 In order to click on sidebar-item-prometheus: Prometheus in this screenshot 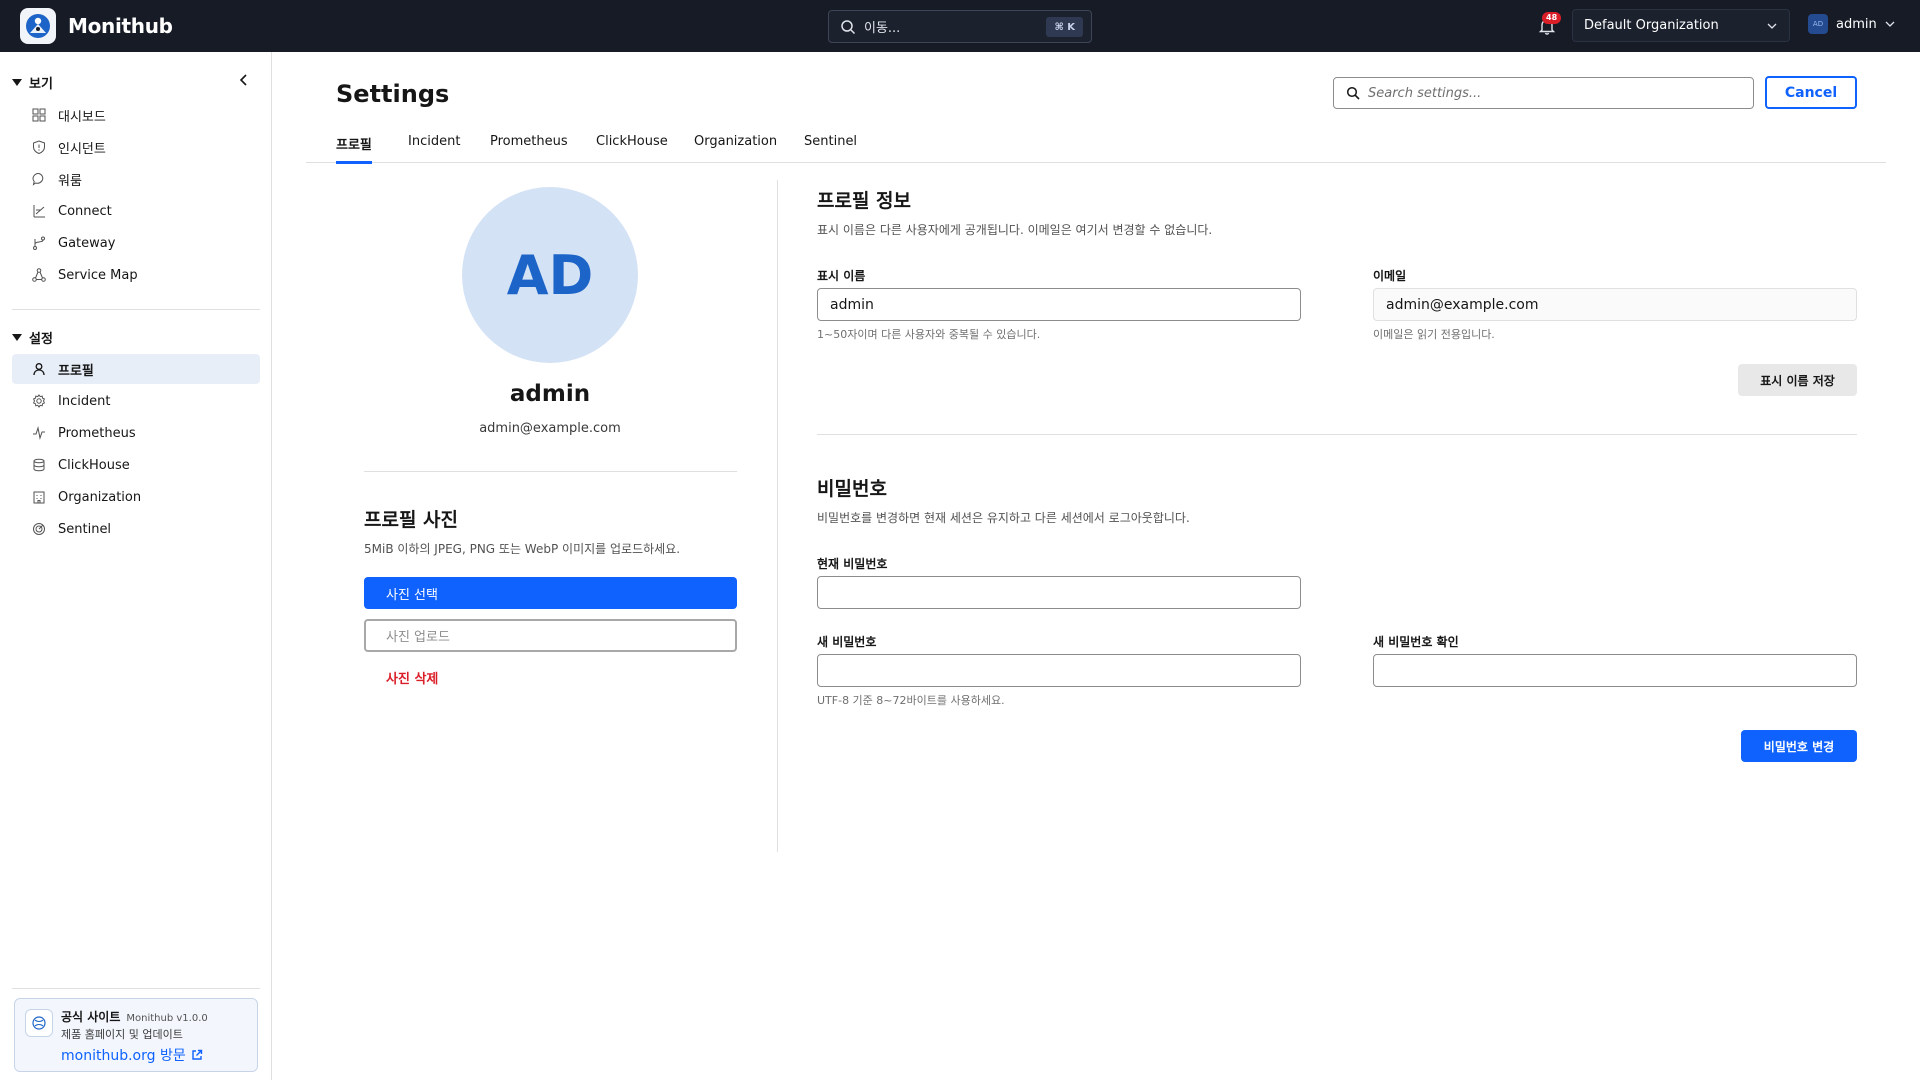, I will do `click(136, 433)`.